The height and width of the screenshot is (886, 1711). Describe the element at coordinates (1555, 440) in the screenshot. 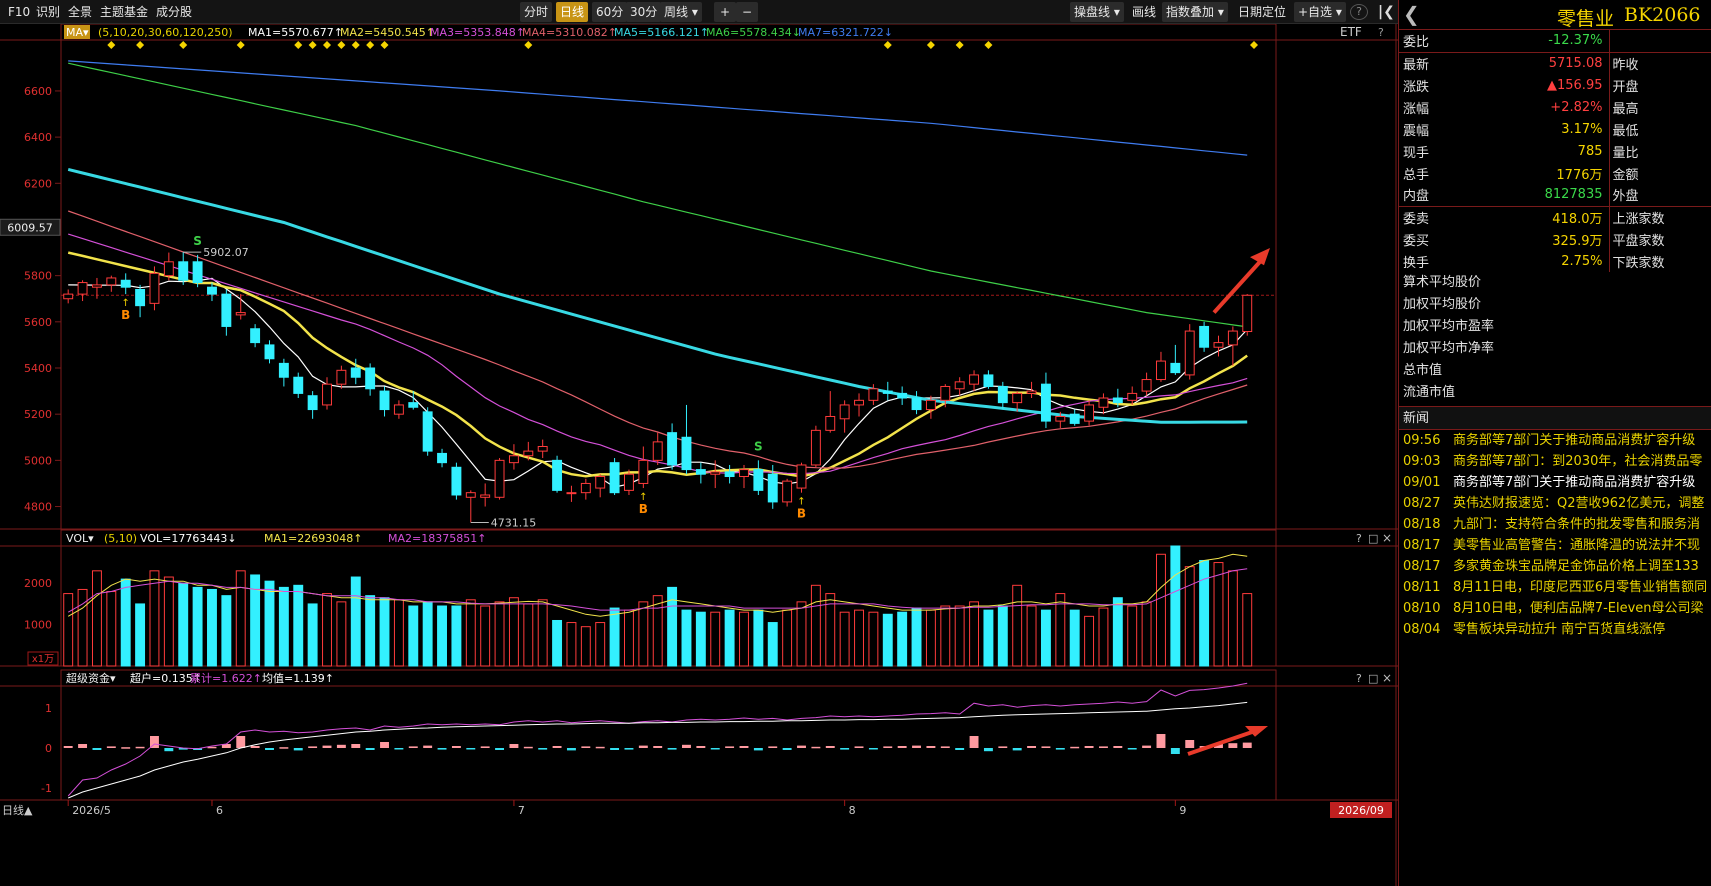

I see `news-item: 09:56 商务部等7部门关于推动商品消费扩容升级` at that location.